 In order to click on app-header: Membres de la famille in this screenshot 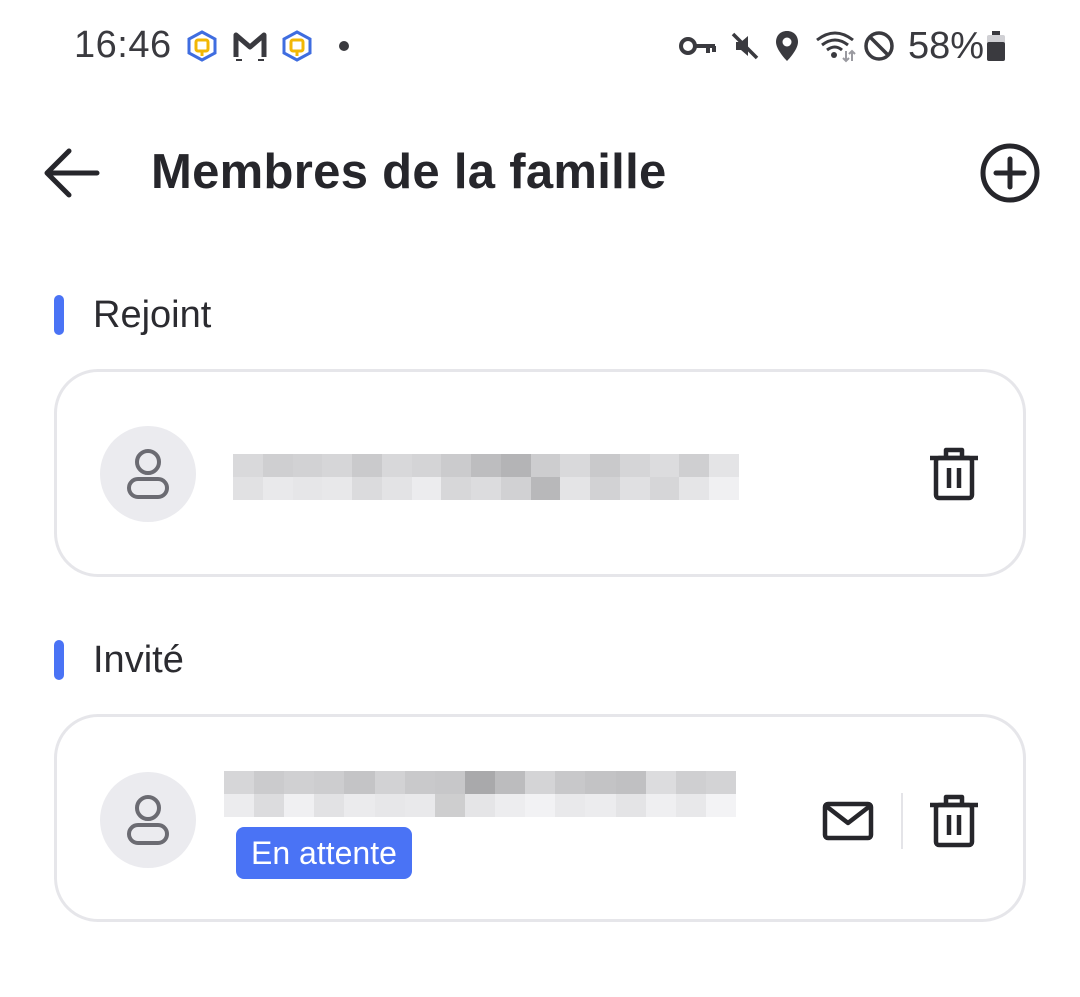, I will do `click(540, 170)`.